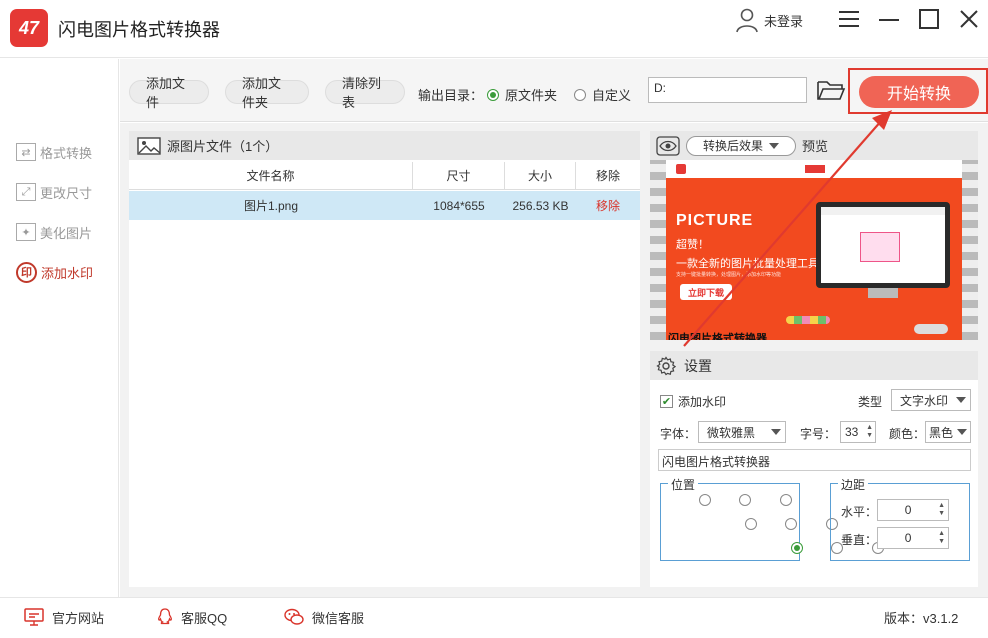  What do you see at coordinates (494, 617) in the screenshot?
I see `status-bar` at bounding box center [494, 617].